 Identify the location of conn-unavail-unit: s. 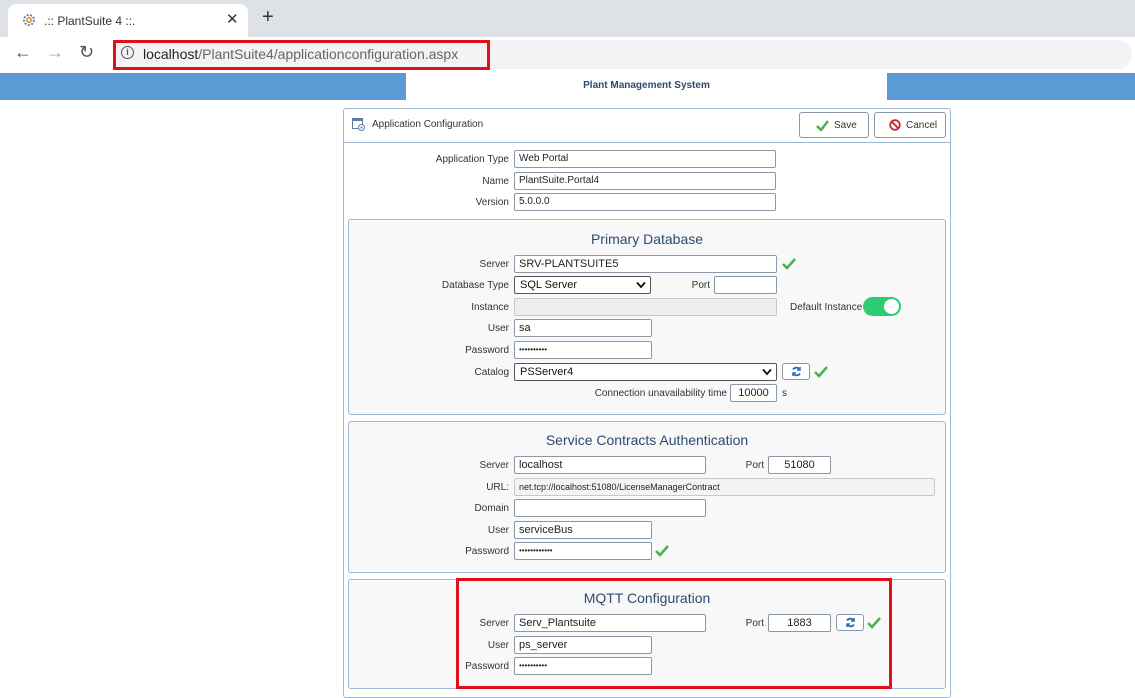
(784, 393).